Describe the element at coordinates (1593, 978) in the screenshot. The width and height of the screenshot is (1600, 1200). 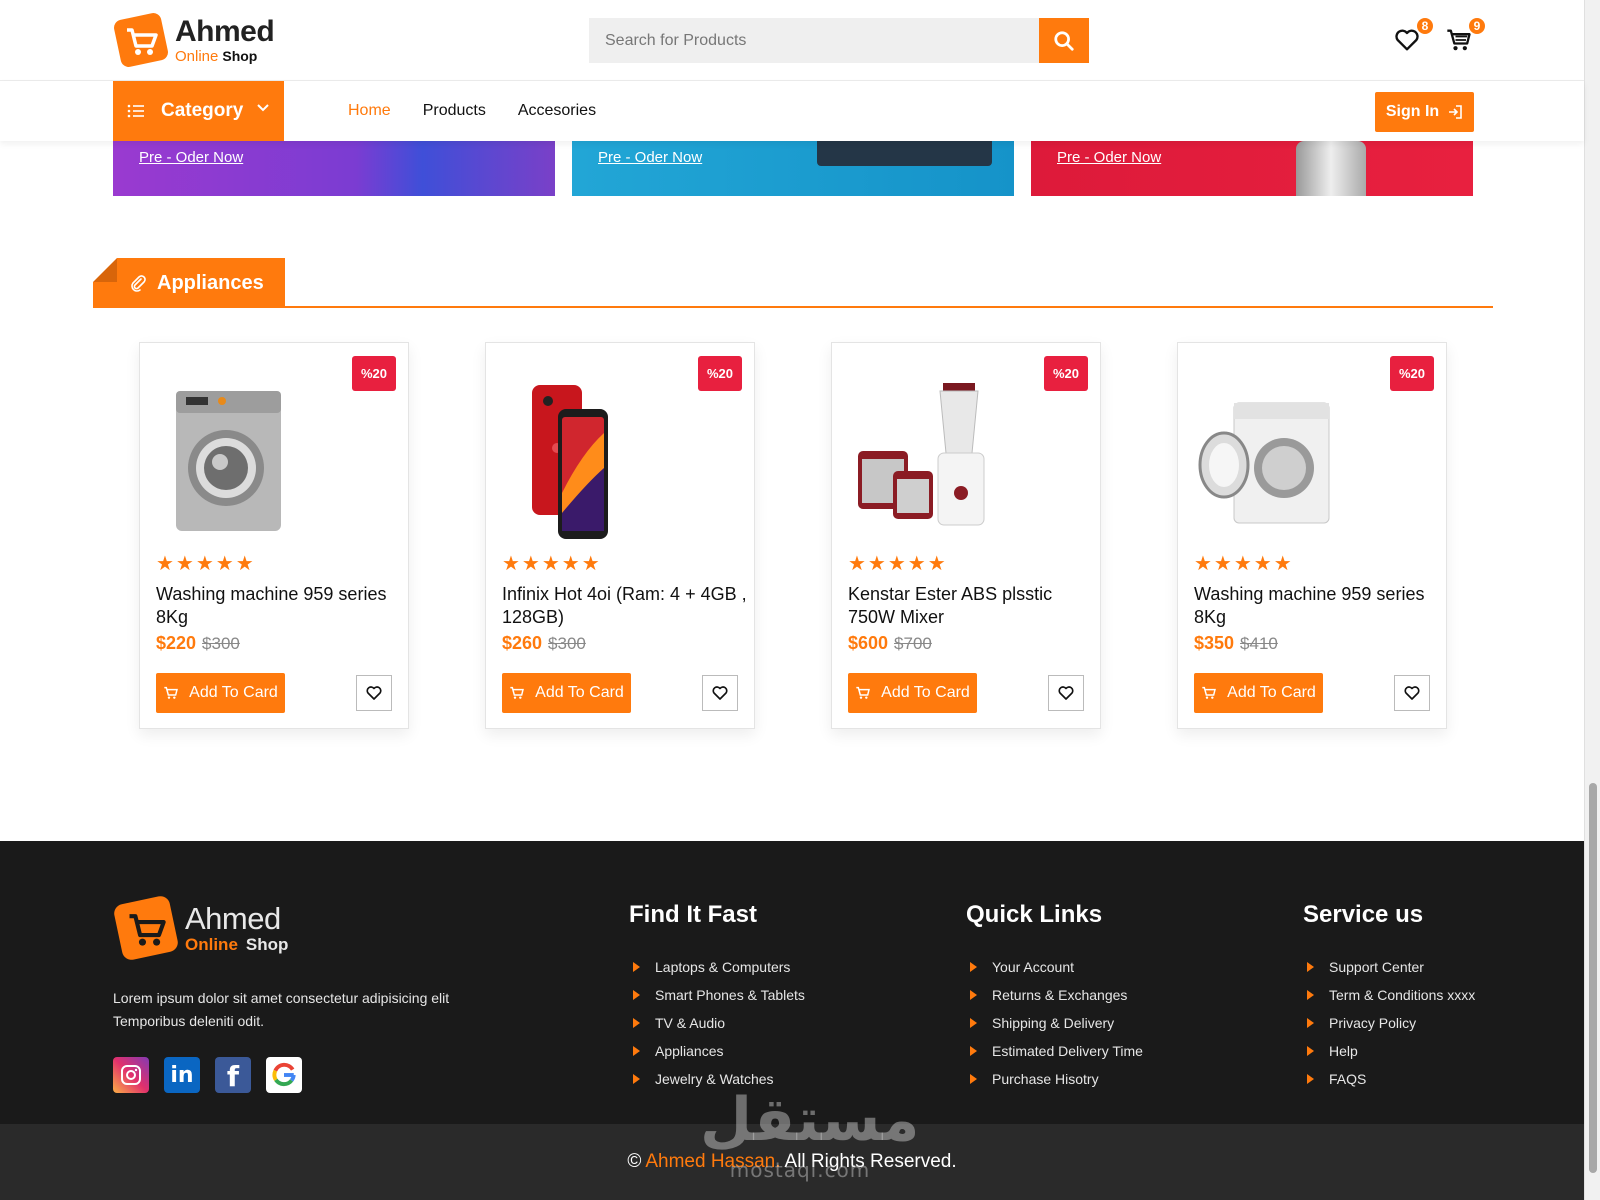
I see `scrollbar-thumb` at that location.